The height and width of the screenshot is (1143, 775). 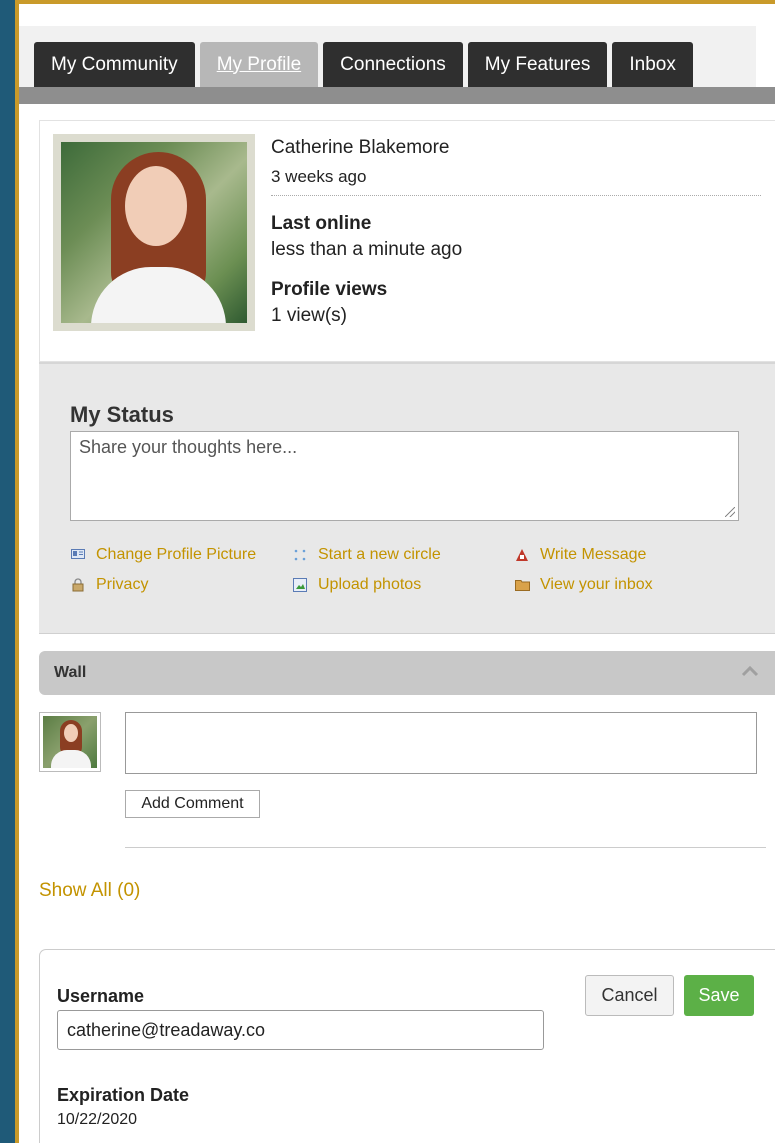 I want to click on change-profile-picture-label: Change Profile Picture, so click(x=176, y=554).